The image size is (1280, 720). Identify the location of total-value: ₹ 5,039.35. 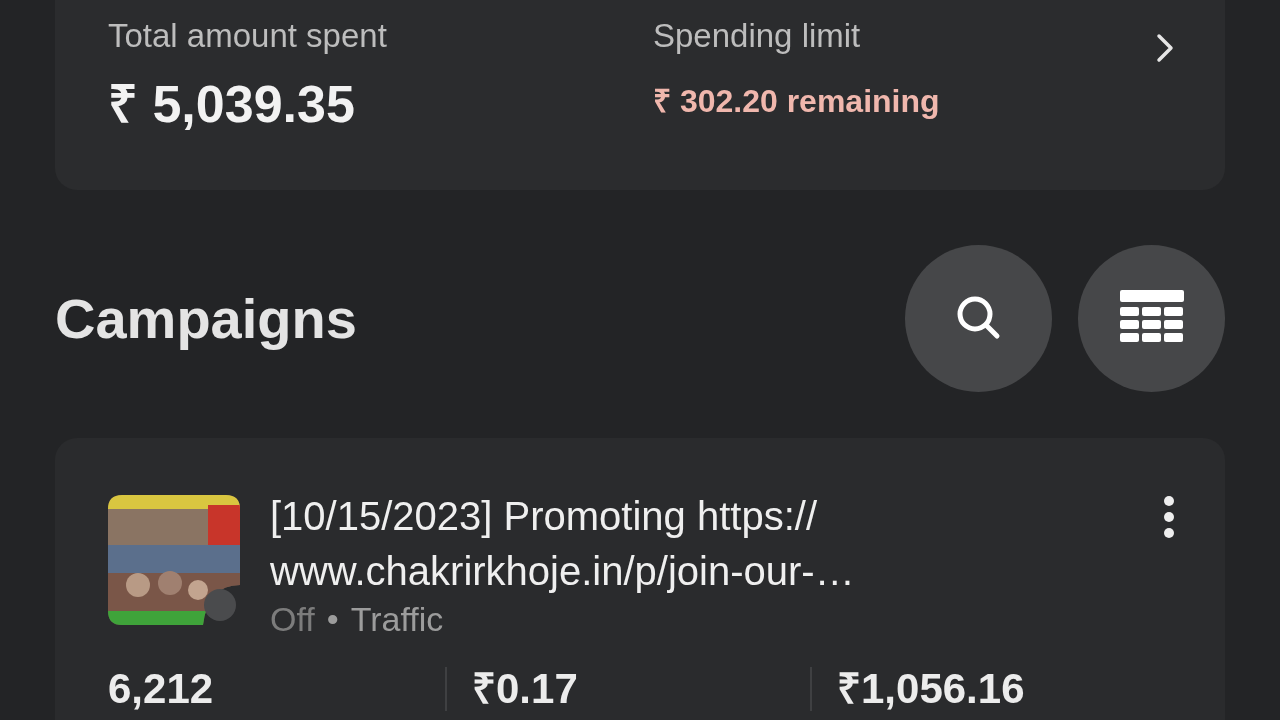
(232, 104).